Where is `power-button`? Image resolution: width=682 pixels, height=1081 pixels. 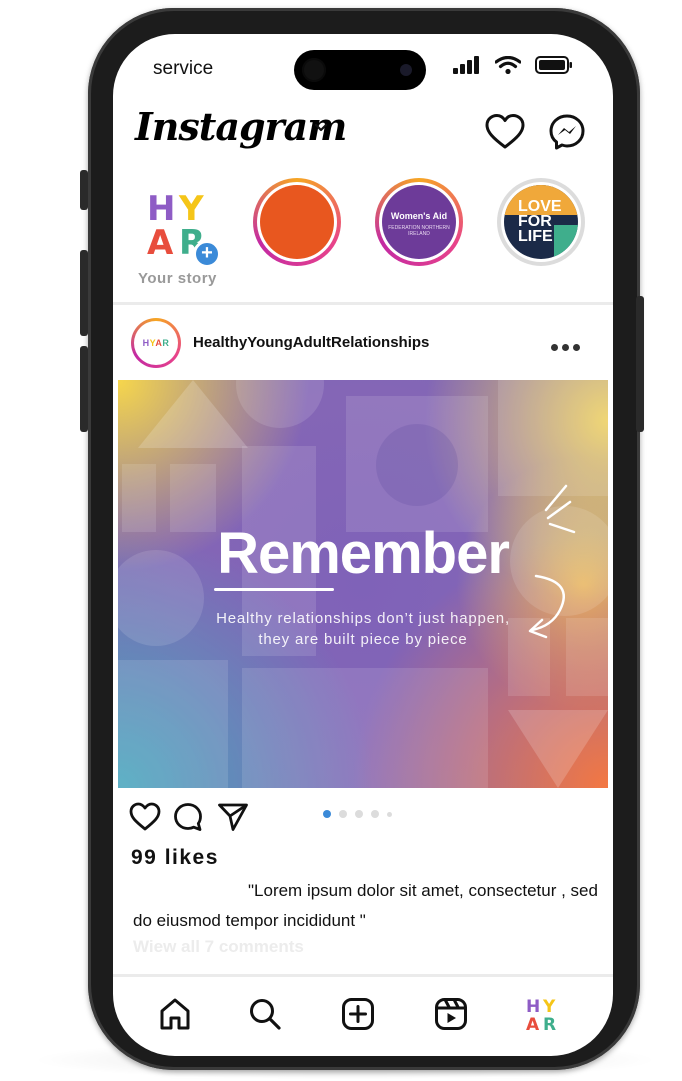
power-button is located at coordinates (640, 364).